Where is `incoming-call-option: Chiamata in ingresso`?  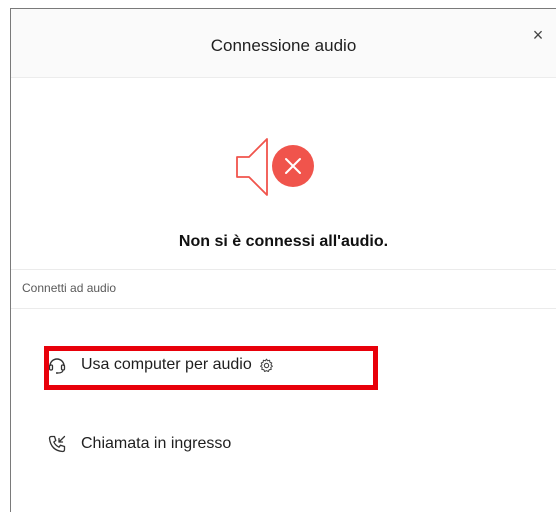
incoming-call-option: Chiamata in ingresso is located at coordinates (139, 444).